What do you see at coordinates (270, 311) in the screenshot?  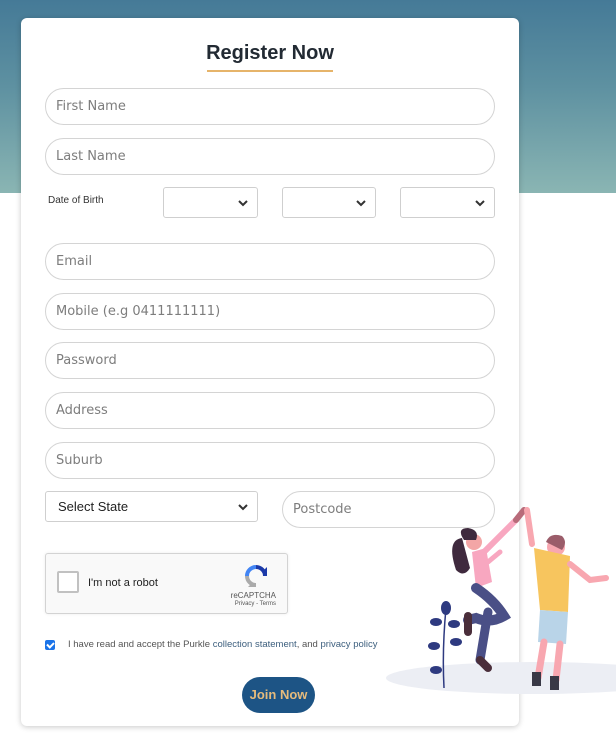 I see `mobile-input` at bounding box center [270, 311].